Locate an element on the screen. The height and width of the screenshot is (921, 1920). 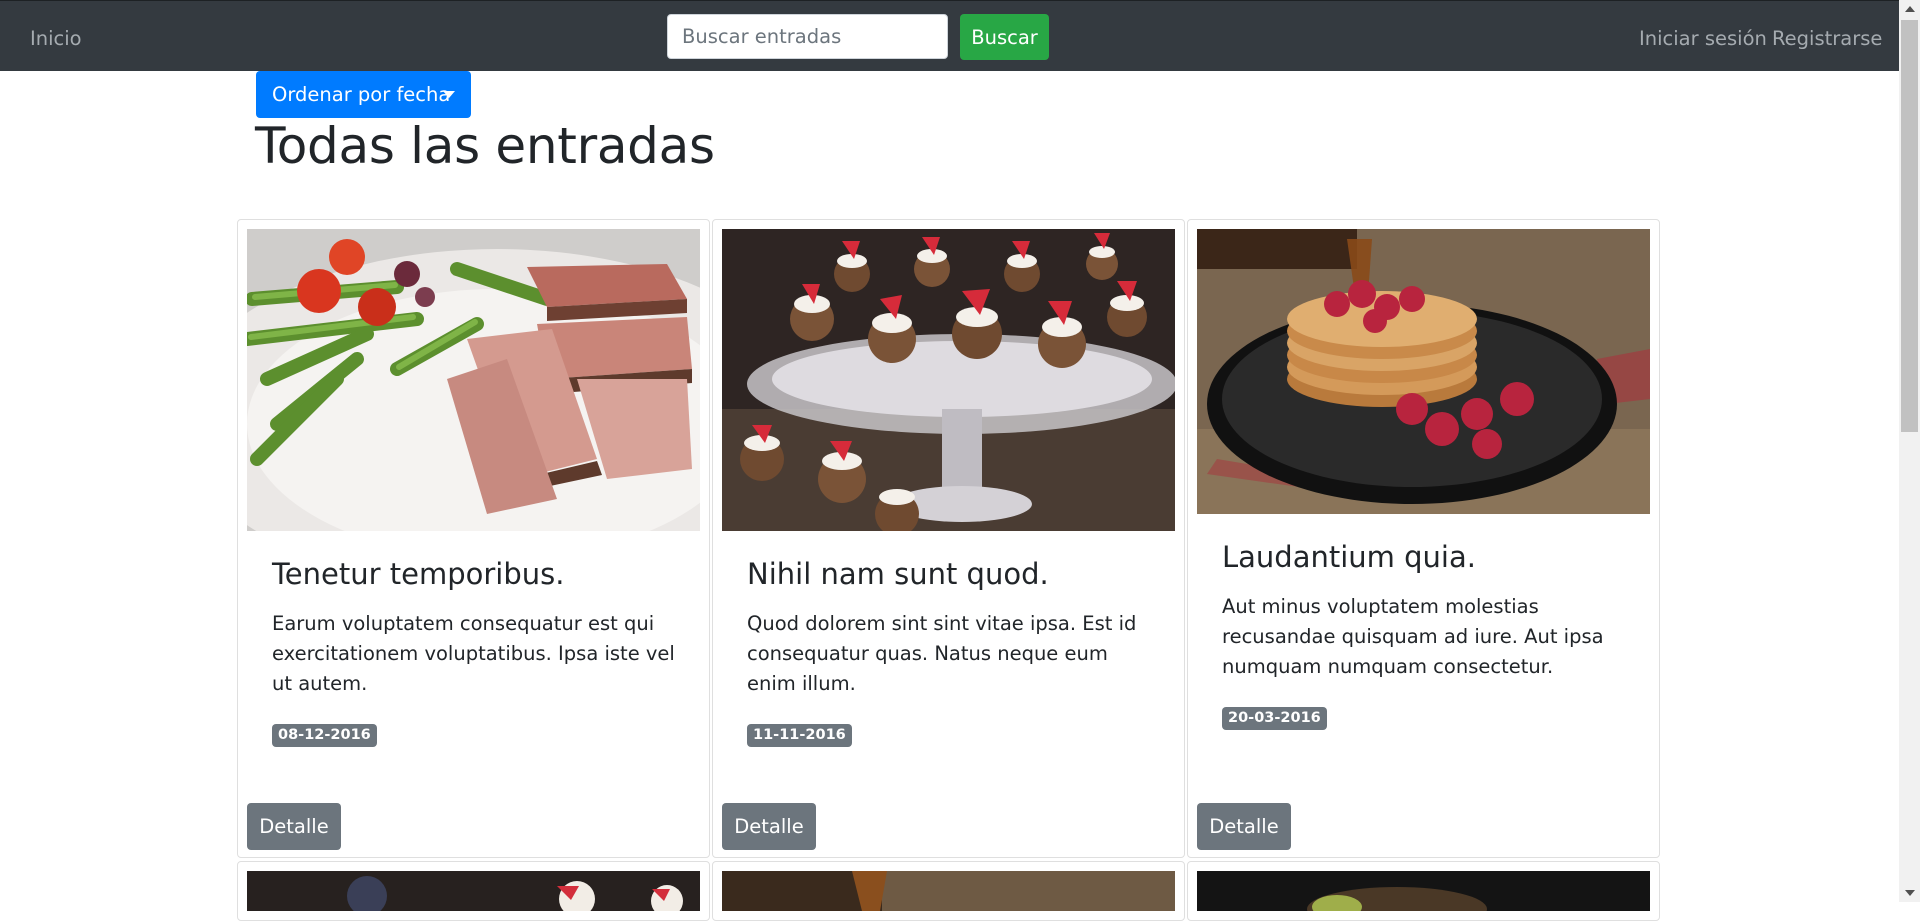
navbar: Inicio Buscar Iniciar sesión Registrarse is located at coordinates (949, 35).